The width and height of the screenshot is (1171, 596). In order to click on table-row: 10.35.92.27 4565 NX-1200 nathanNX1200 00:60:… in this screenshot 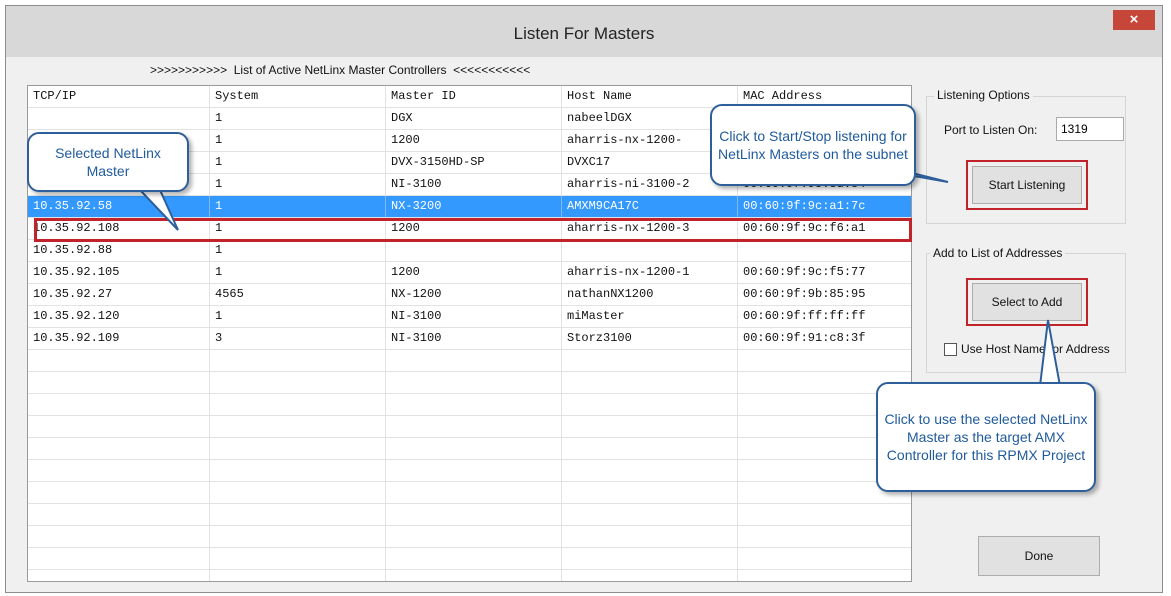, I will do `click(469, 295)`.